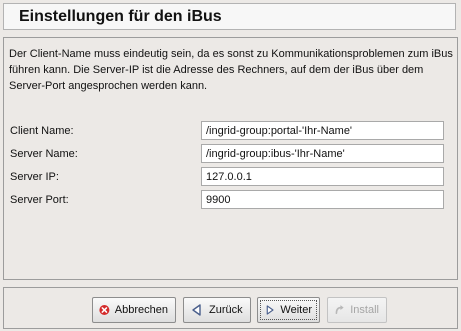  Describe the element at coordinates (34, 177) in the screenshot. I see `server-ip-label: Server IP:` at that location.